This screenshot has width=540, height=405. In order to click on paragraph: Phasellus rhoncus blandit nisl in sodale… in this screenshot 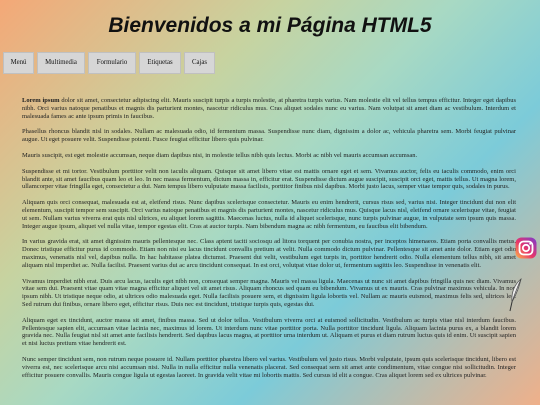, I will do `click(269, 136)`.